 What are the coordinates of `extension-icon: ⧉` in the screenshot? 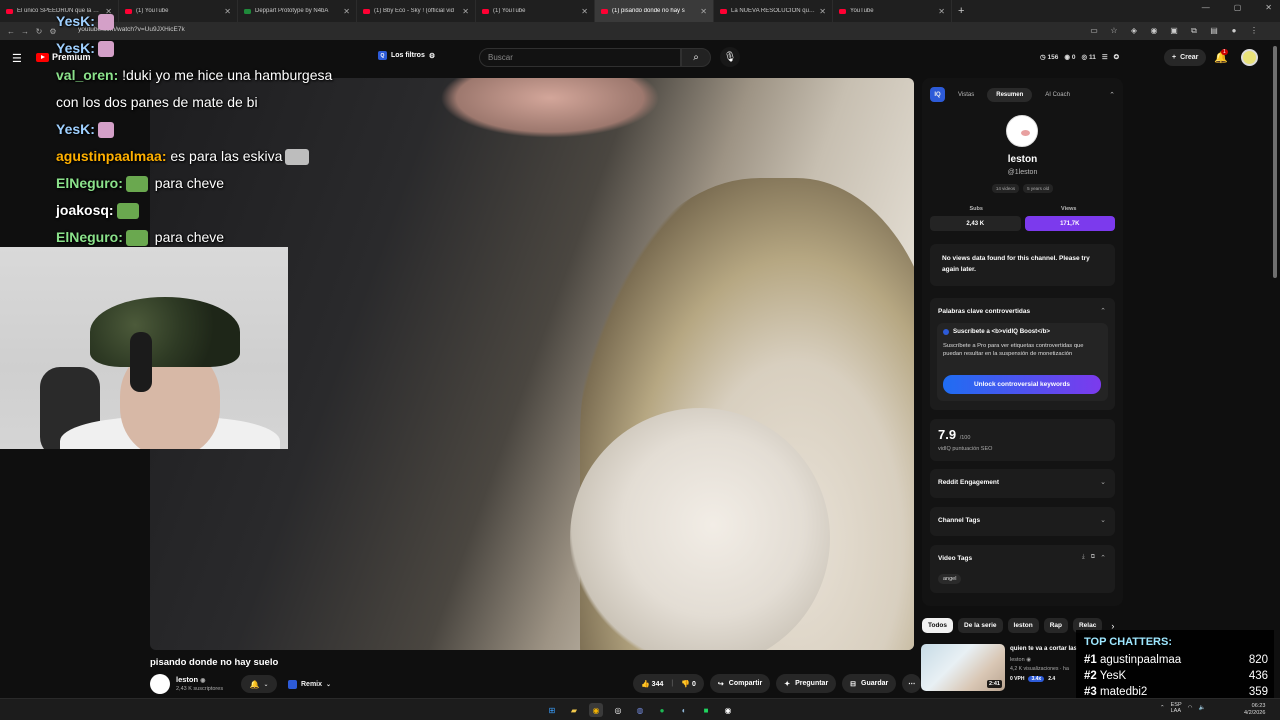 It's located at (1194, 30).